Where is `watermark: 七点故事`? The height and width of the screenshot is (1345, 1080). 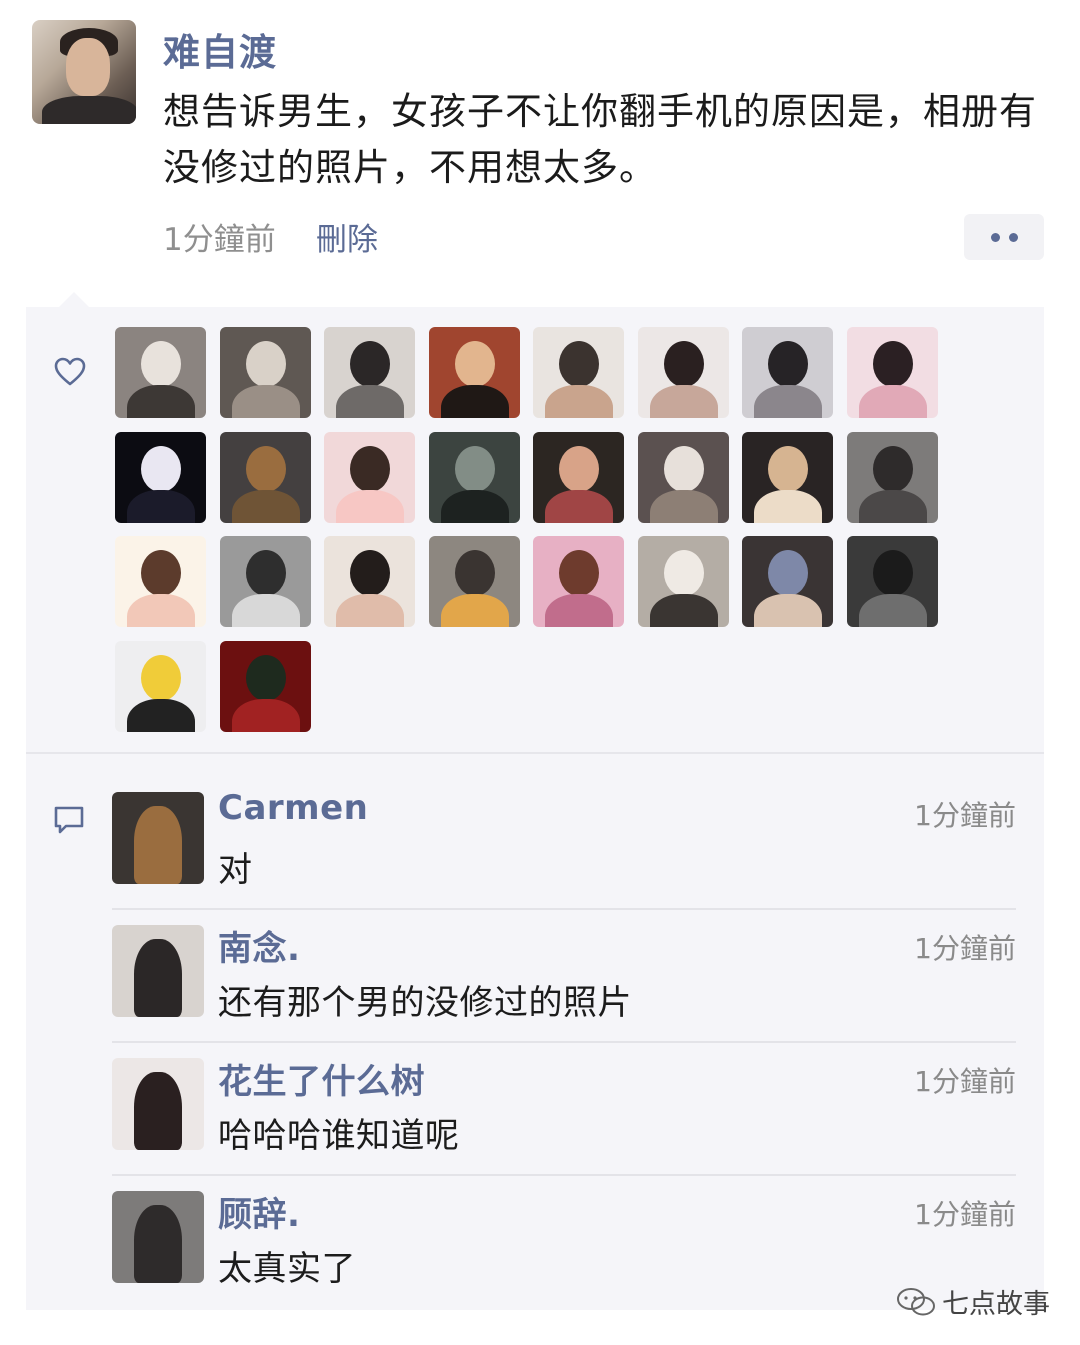
watermark: 七点故事 is located at coordinates (973, 1301).